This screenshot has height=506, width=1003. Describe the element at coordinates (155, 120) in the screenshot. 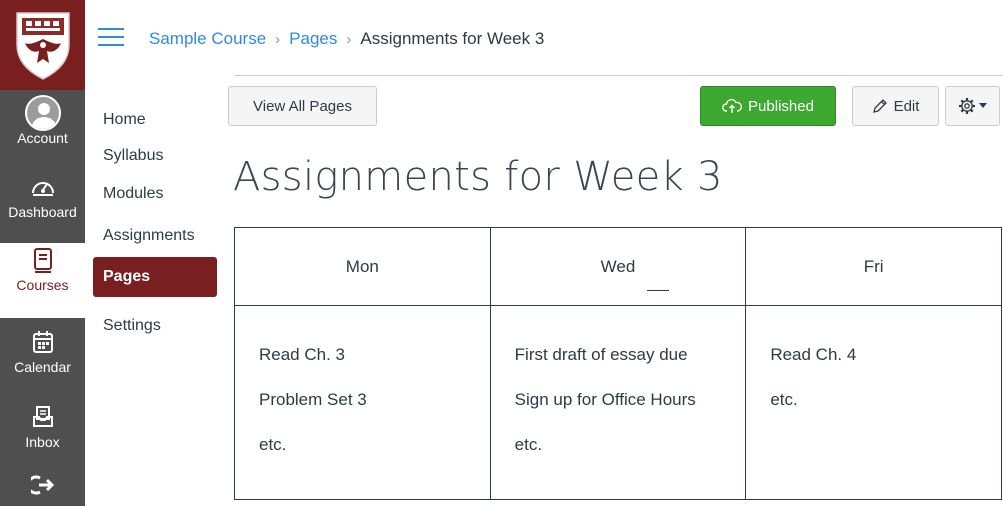

I see `course-nav-home: Home` at that location.